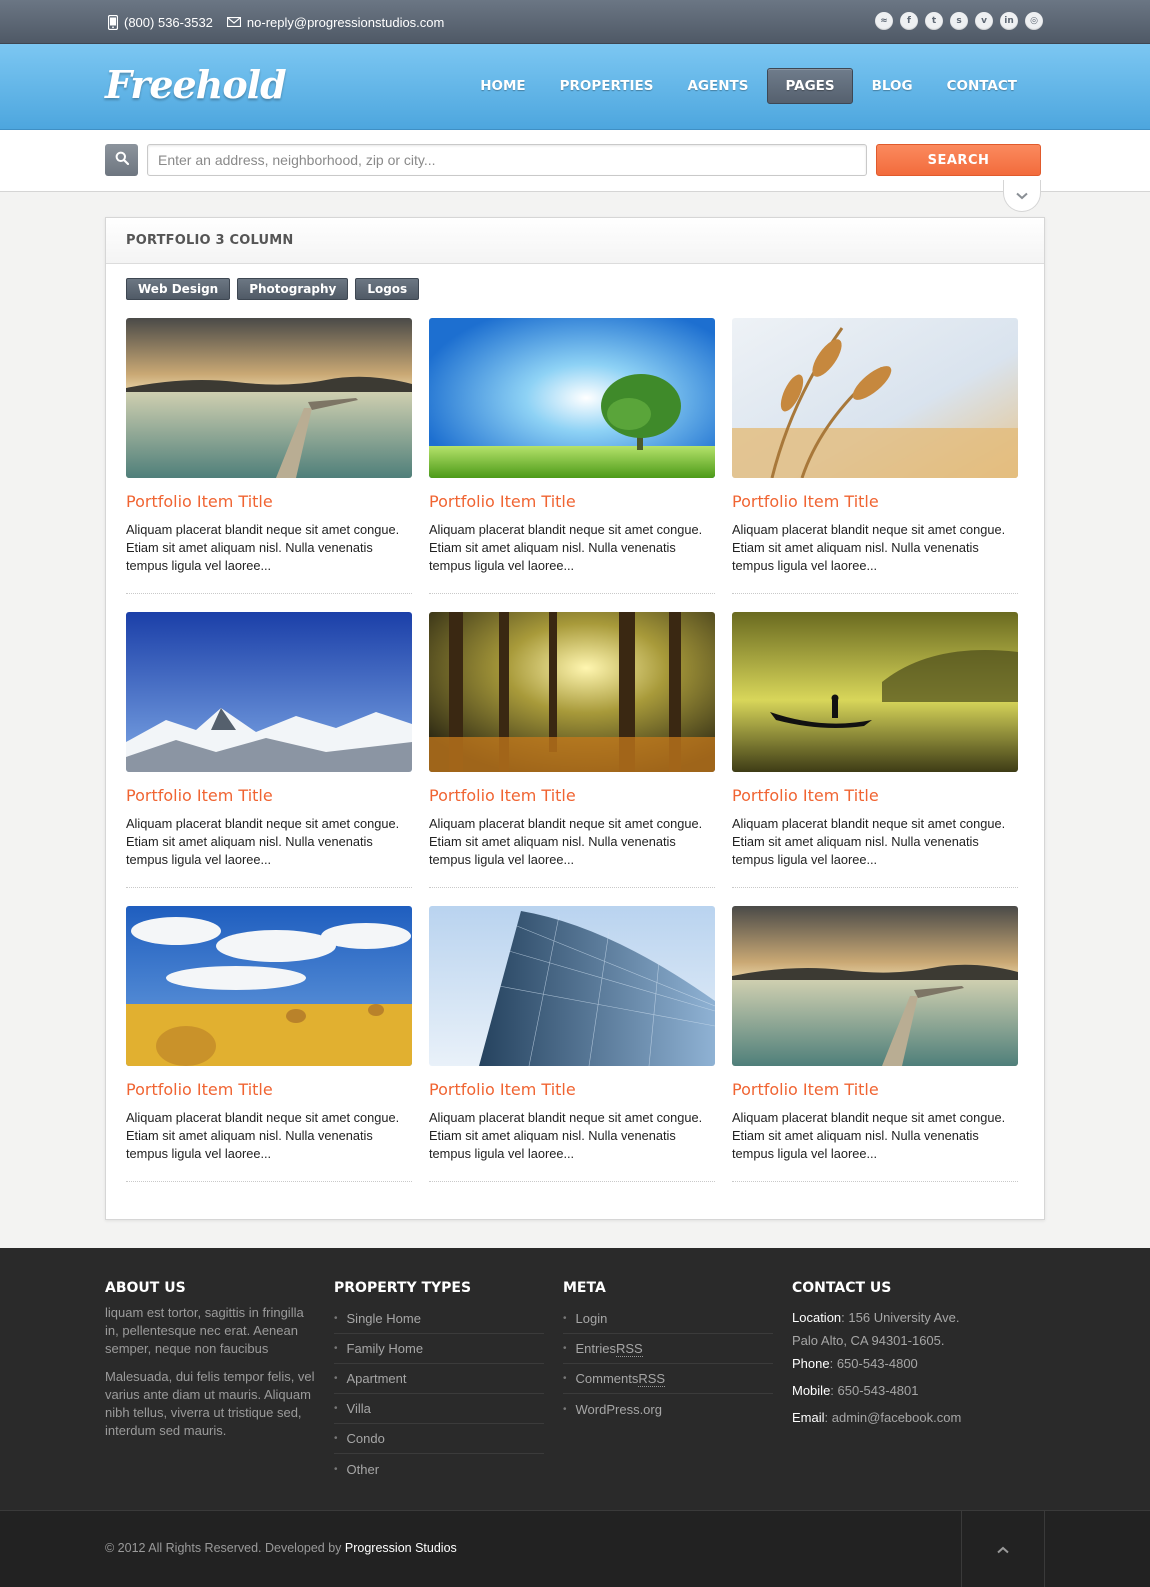  I want to click on page-title: PORTFOLIO 3 COLUMN, so click(210, 240).